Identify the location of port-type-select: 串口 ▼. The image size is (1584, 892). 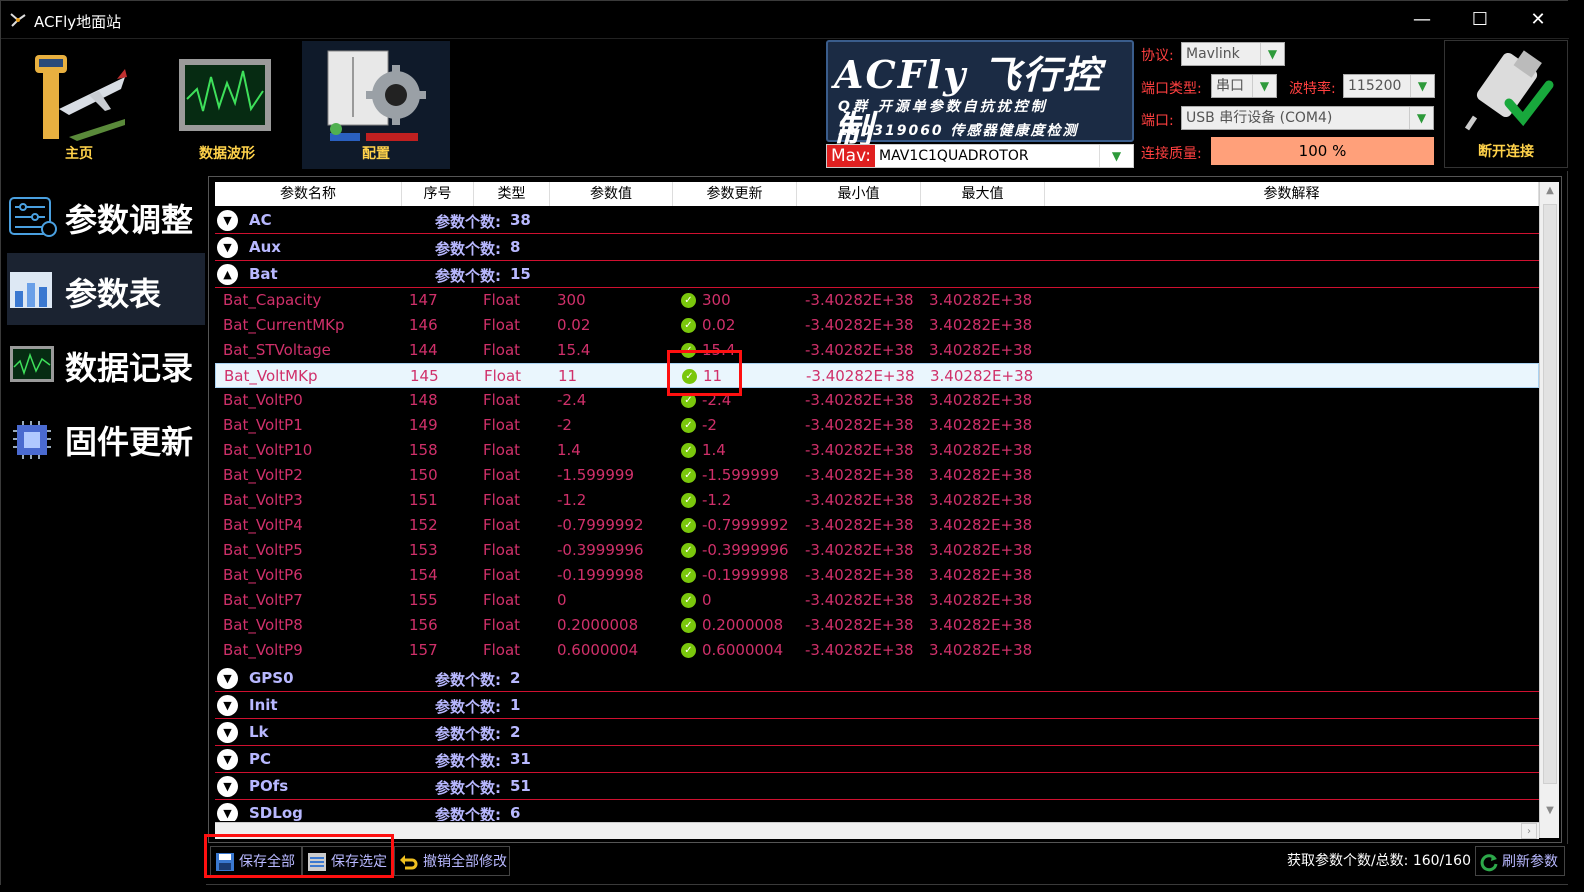
(1244, 86).